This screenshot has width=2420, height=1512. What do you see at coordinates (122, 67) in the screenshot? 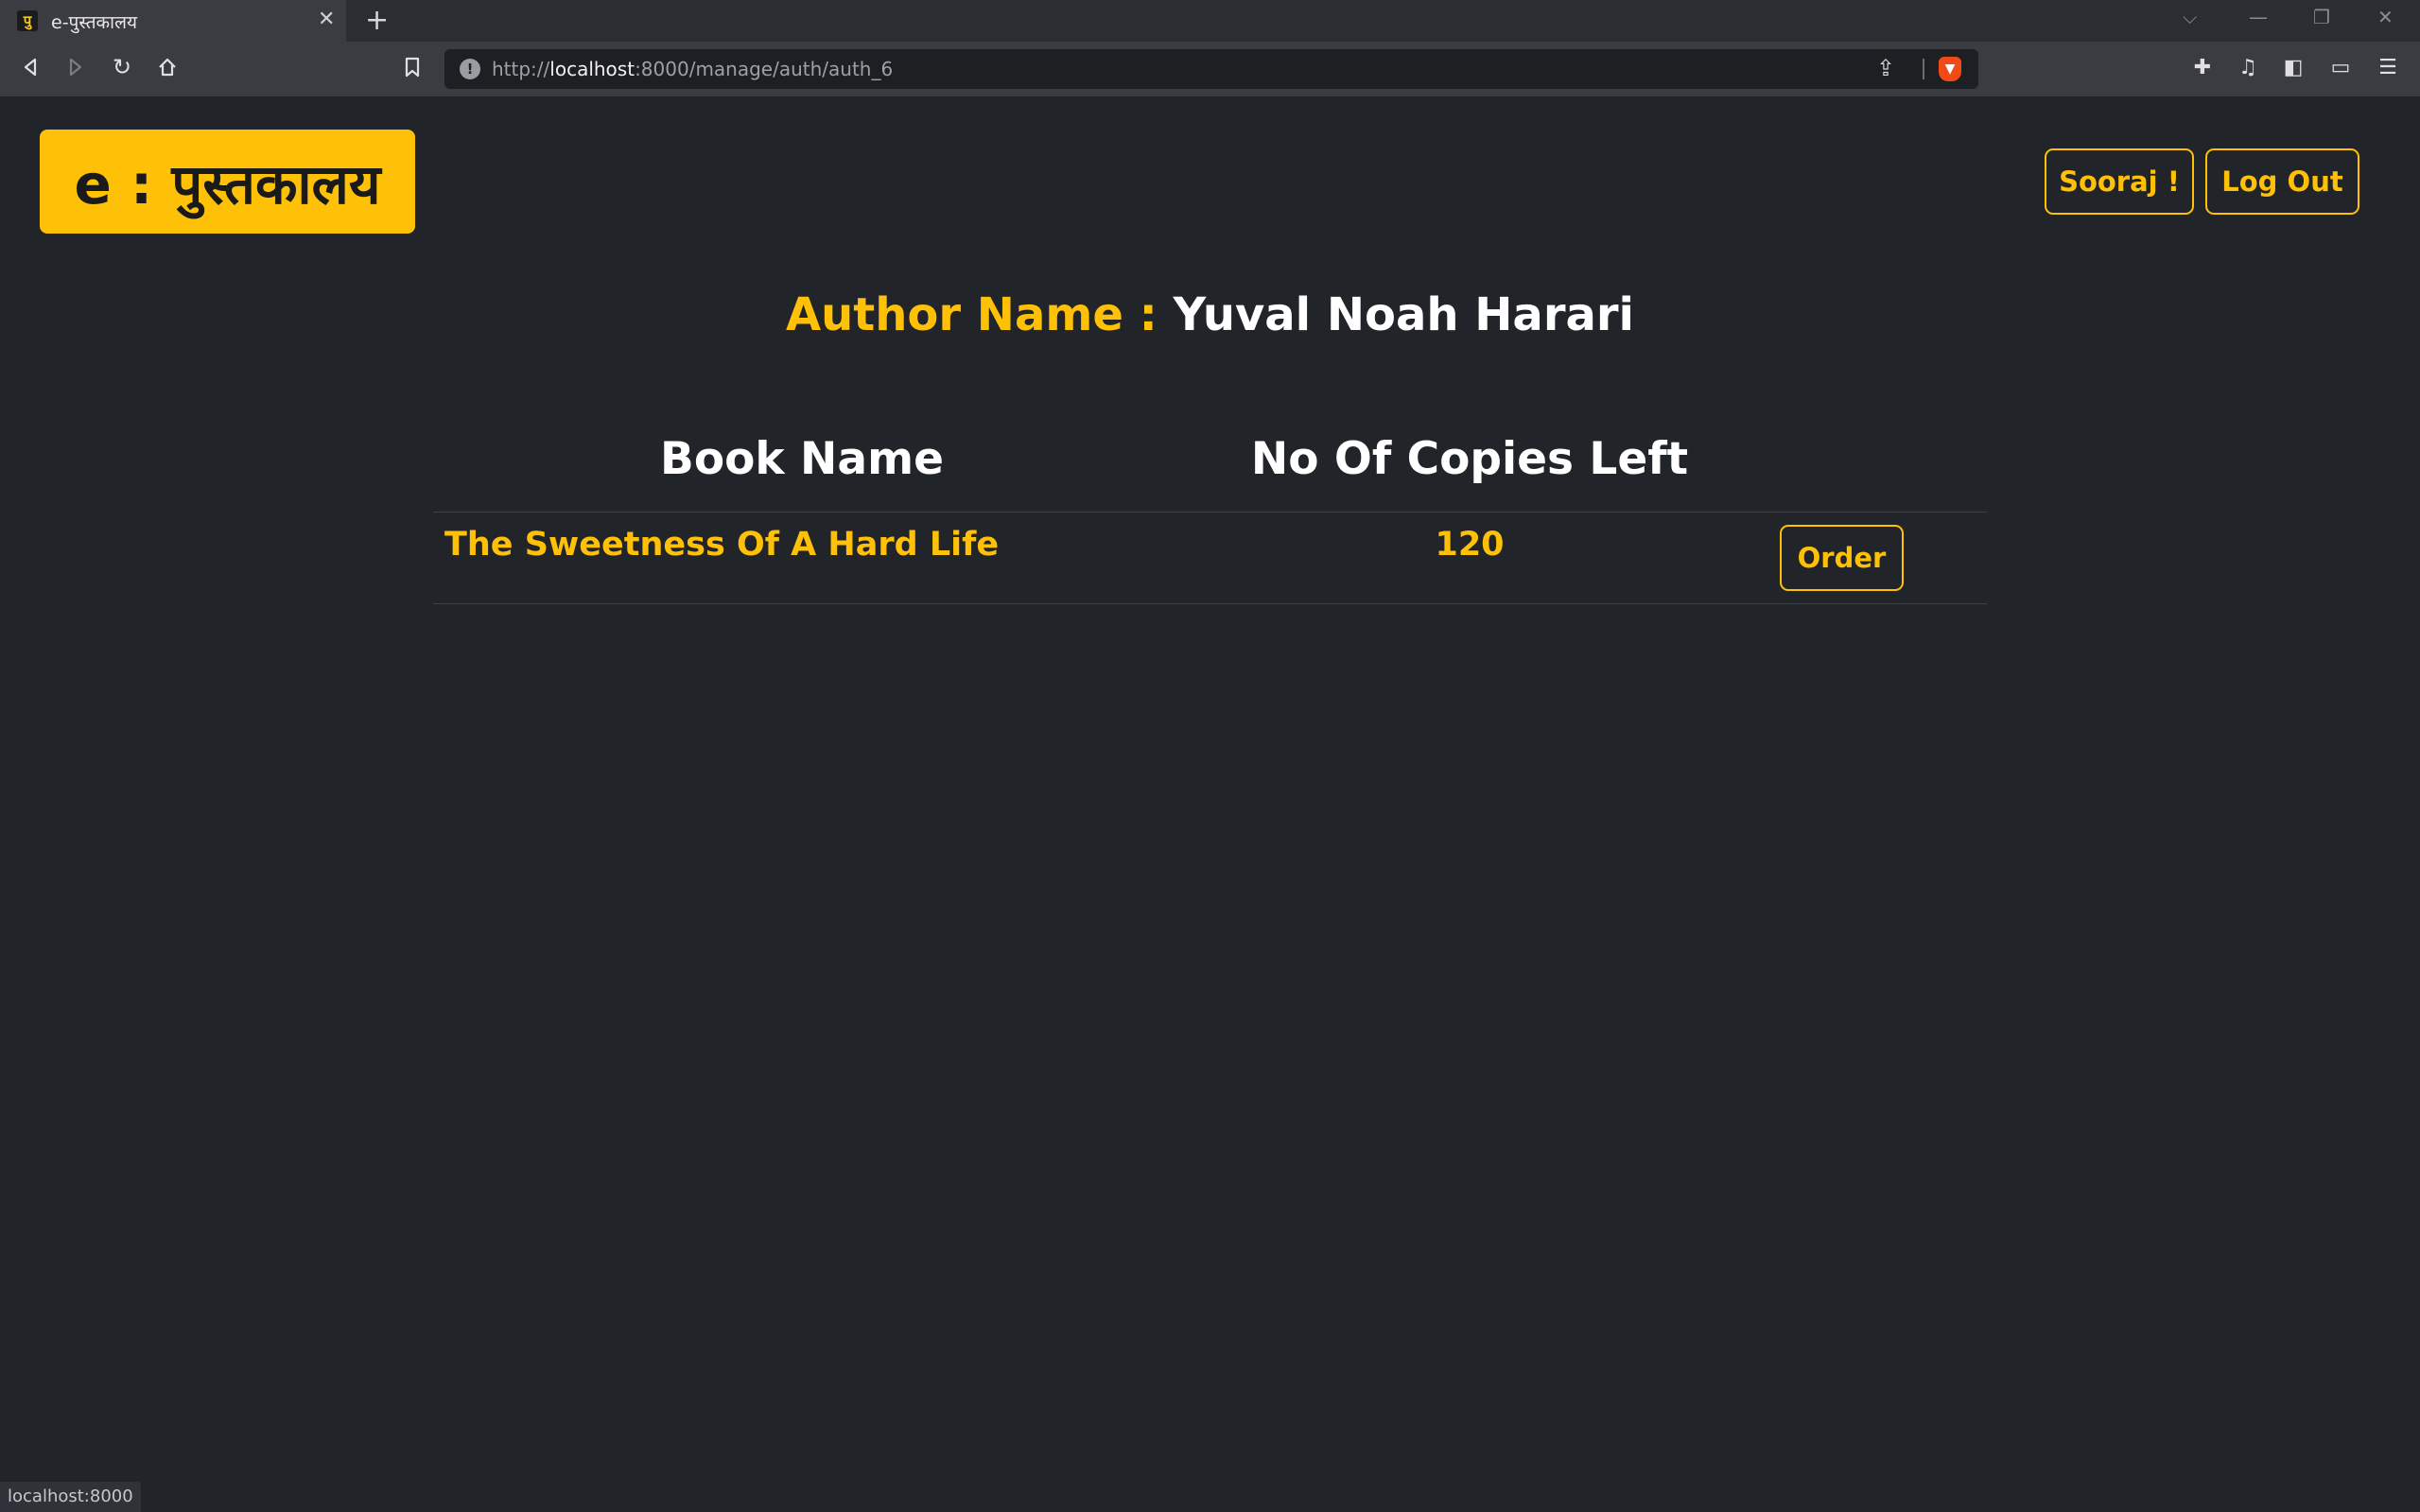
I see `reload-icon: ↻` at bounding box center [122, 67].